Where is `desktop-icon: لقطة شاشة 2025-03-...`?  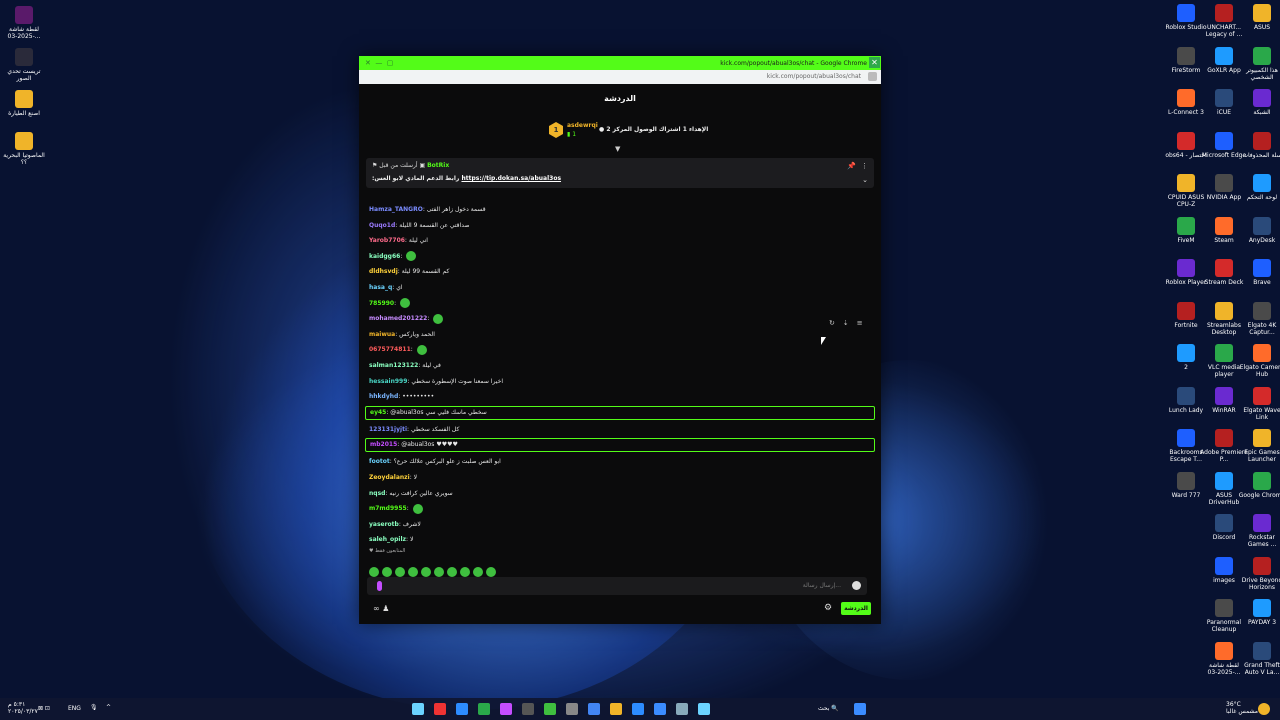
desktop-icon: لقطة شاشة 2025-03-... is located at coordinates (24, 23).